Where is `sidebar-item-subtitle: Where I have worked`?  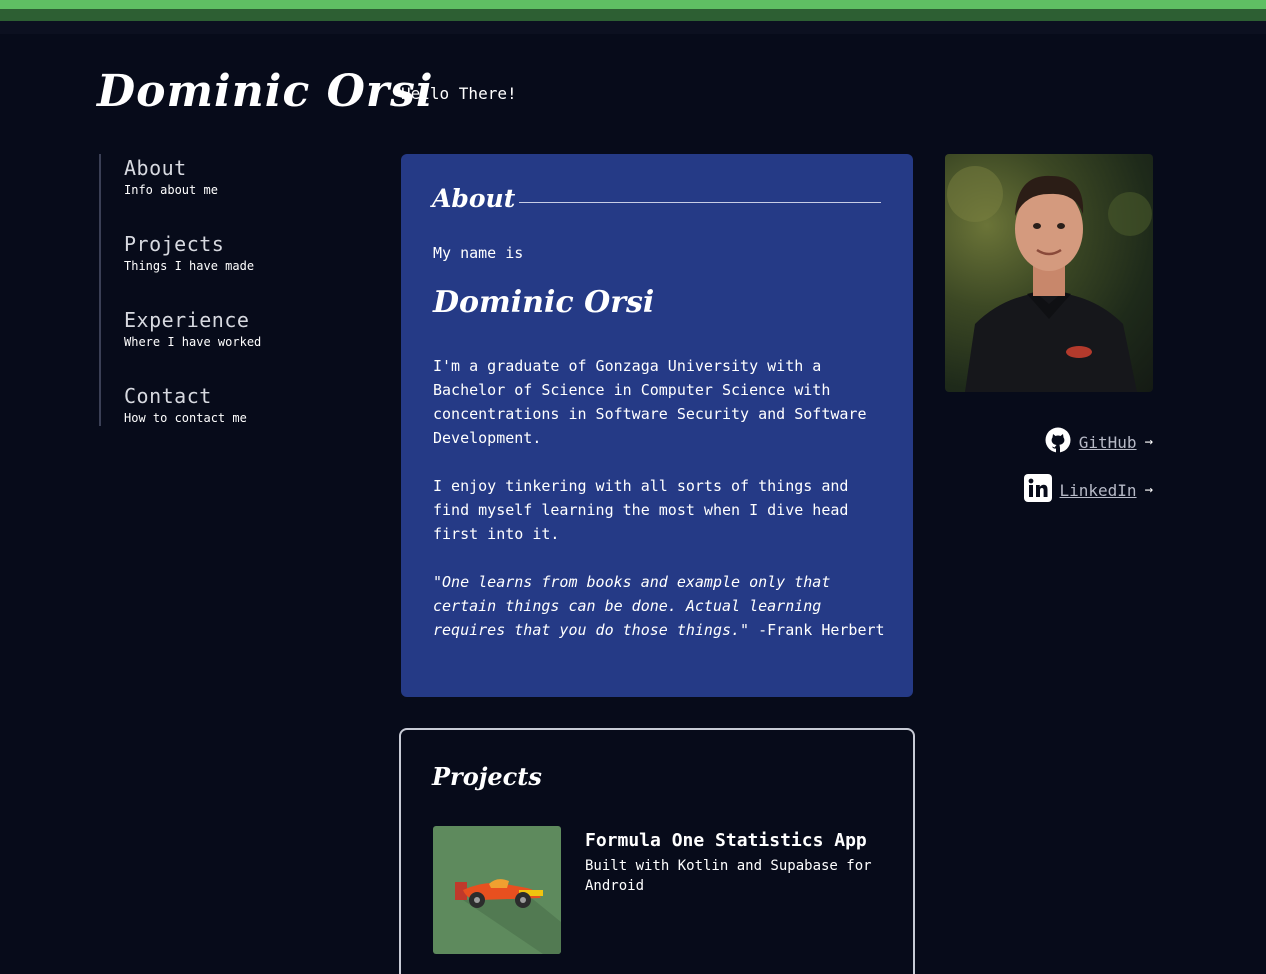 sidebar-item-subtitle: Where I have worked is located at coordinates (193, 342).